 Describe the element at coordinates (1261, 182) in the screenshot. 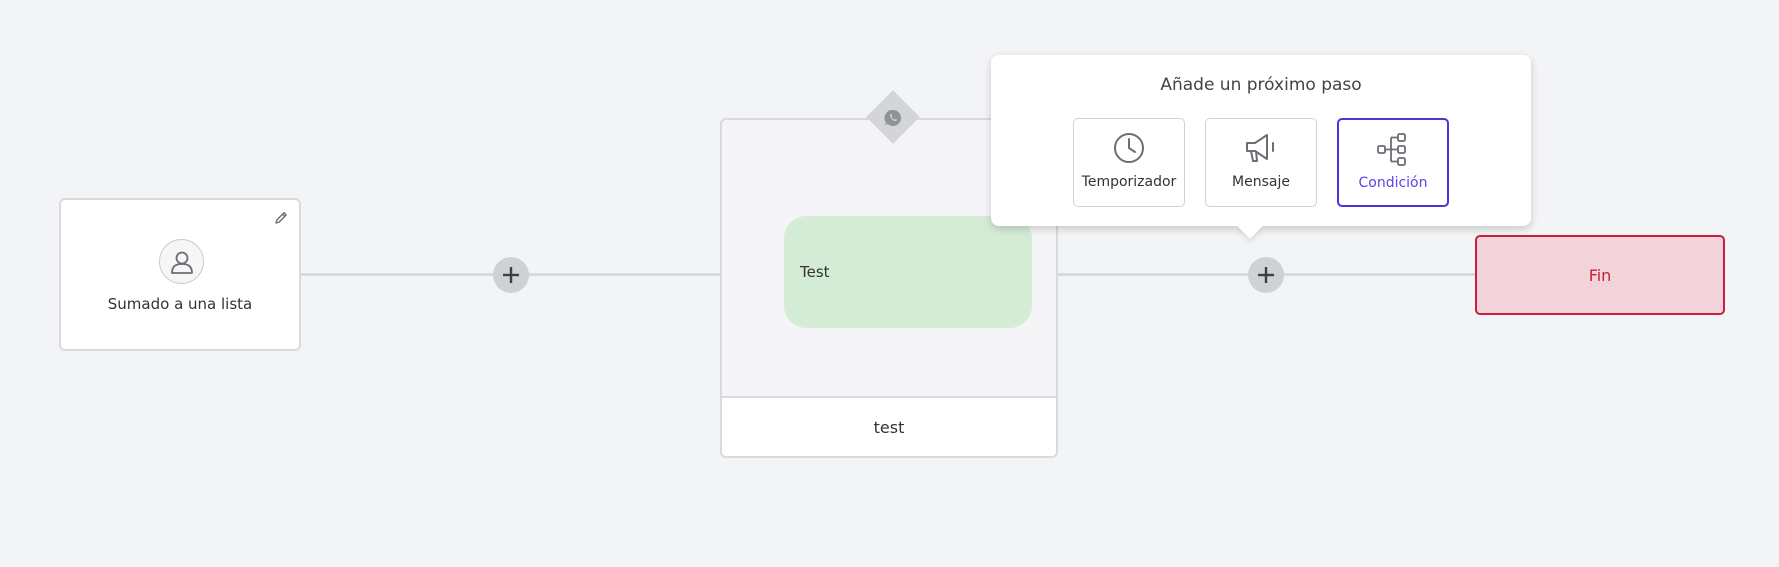

I see `option-label: Mensaje` at that location.